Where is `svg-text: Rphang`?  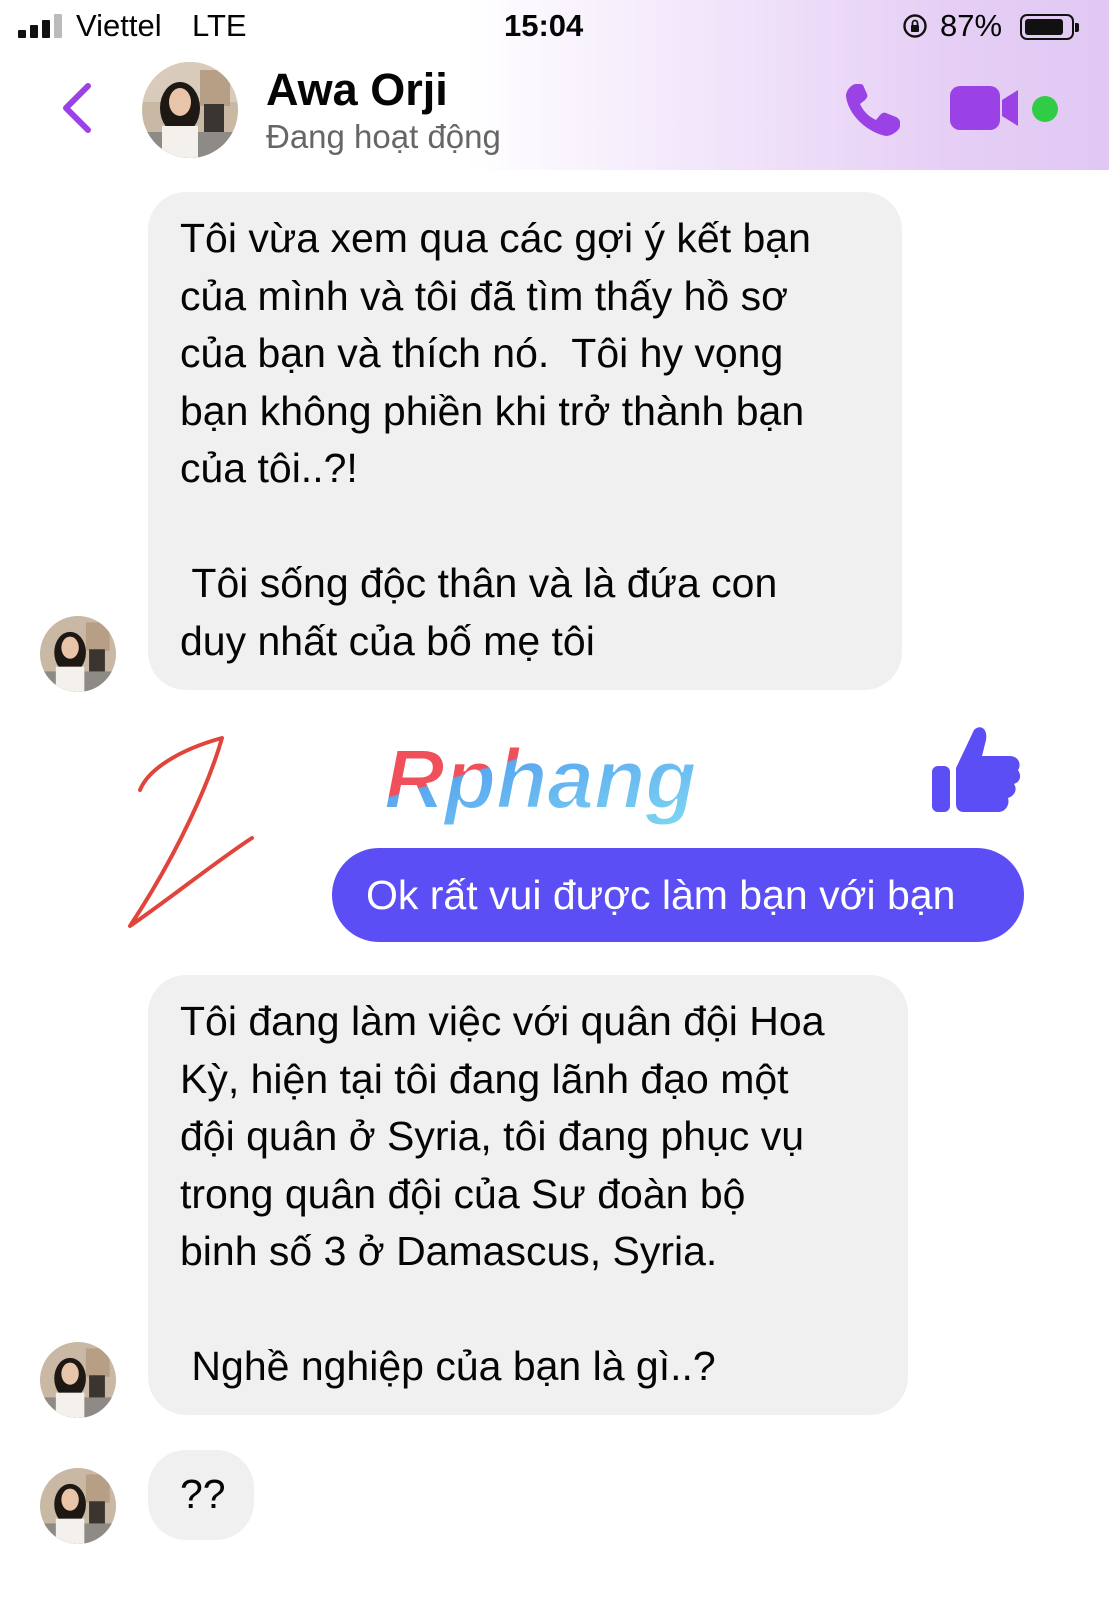
svg-text: Rphang is located at coordinates (540, 779).